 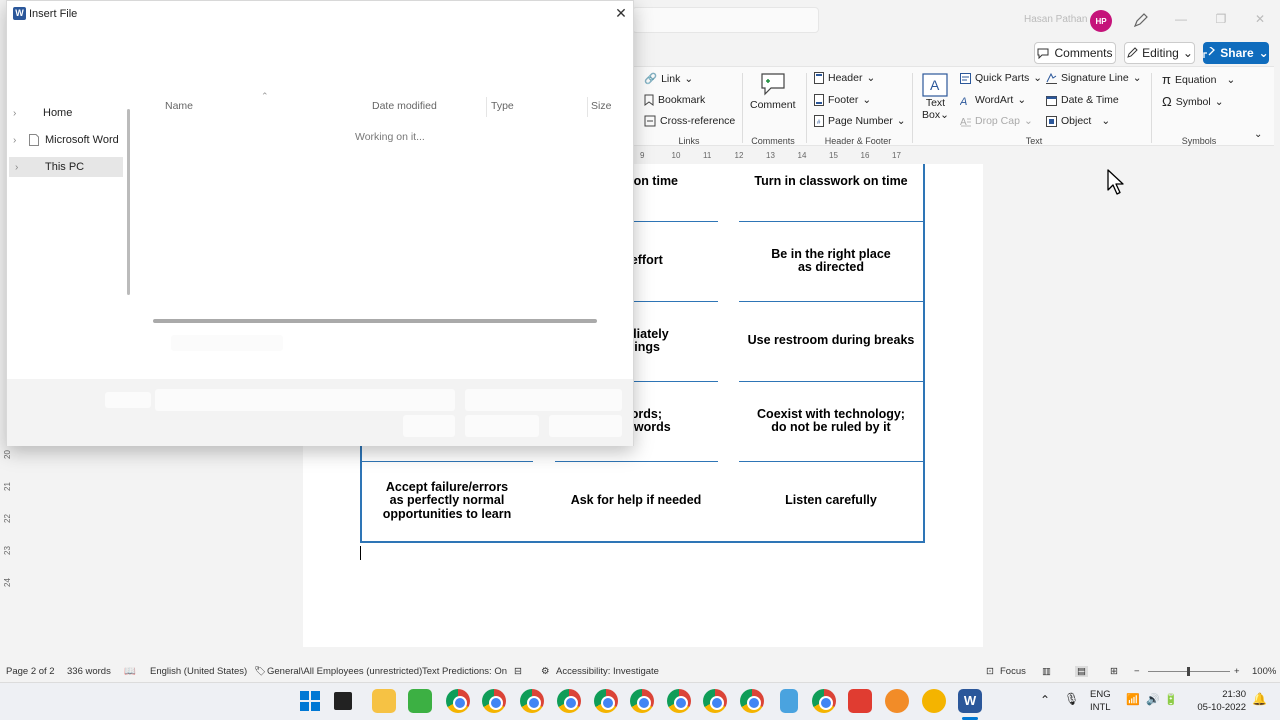 What do you see at coordinates (1001, 78) in the screenshot?
I see `quick-parts-button: Quick Parts ⌄` at bounding box center [1001, 78].